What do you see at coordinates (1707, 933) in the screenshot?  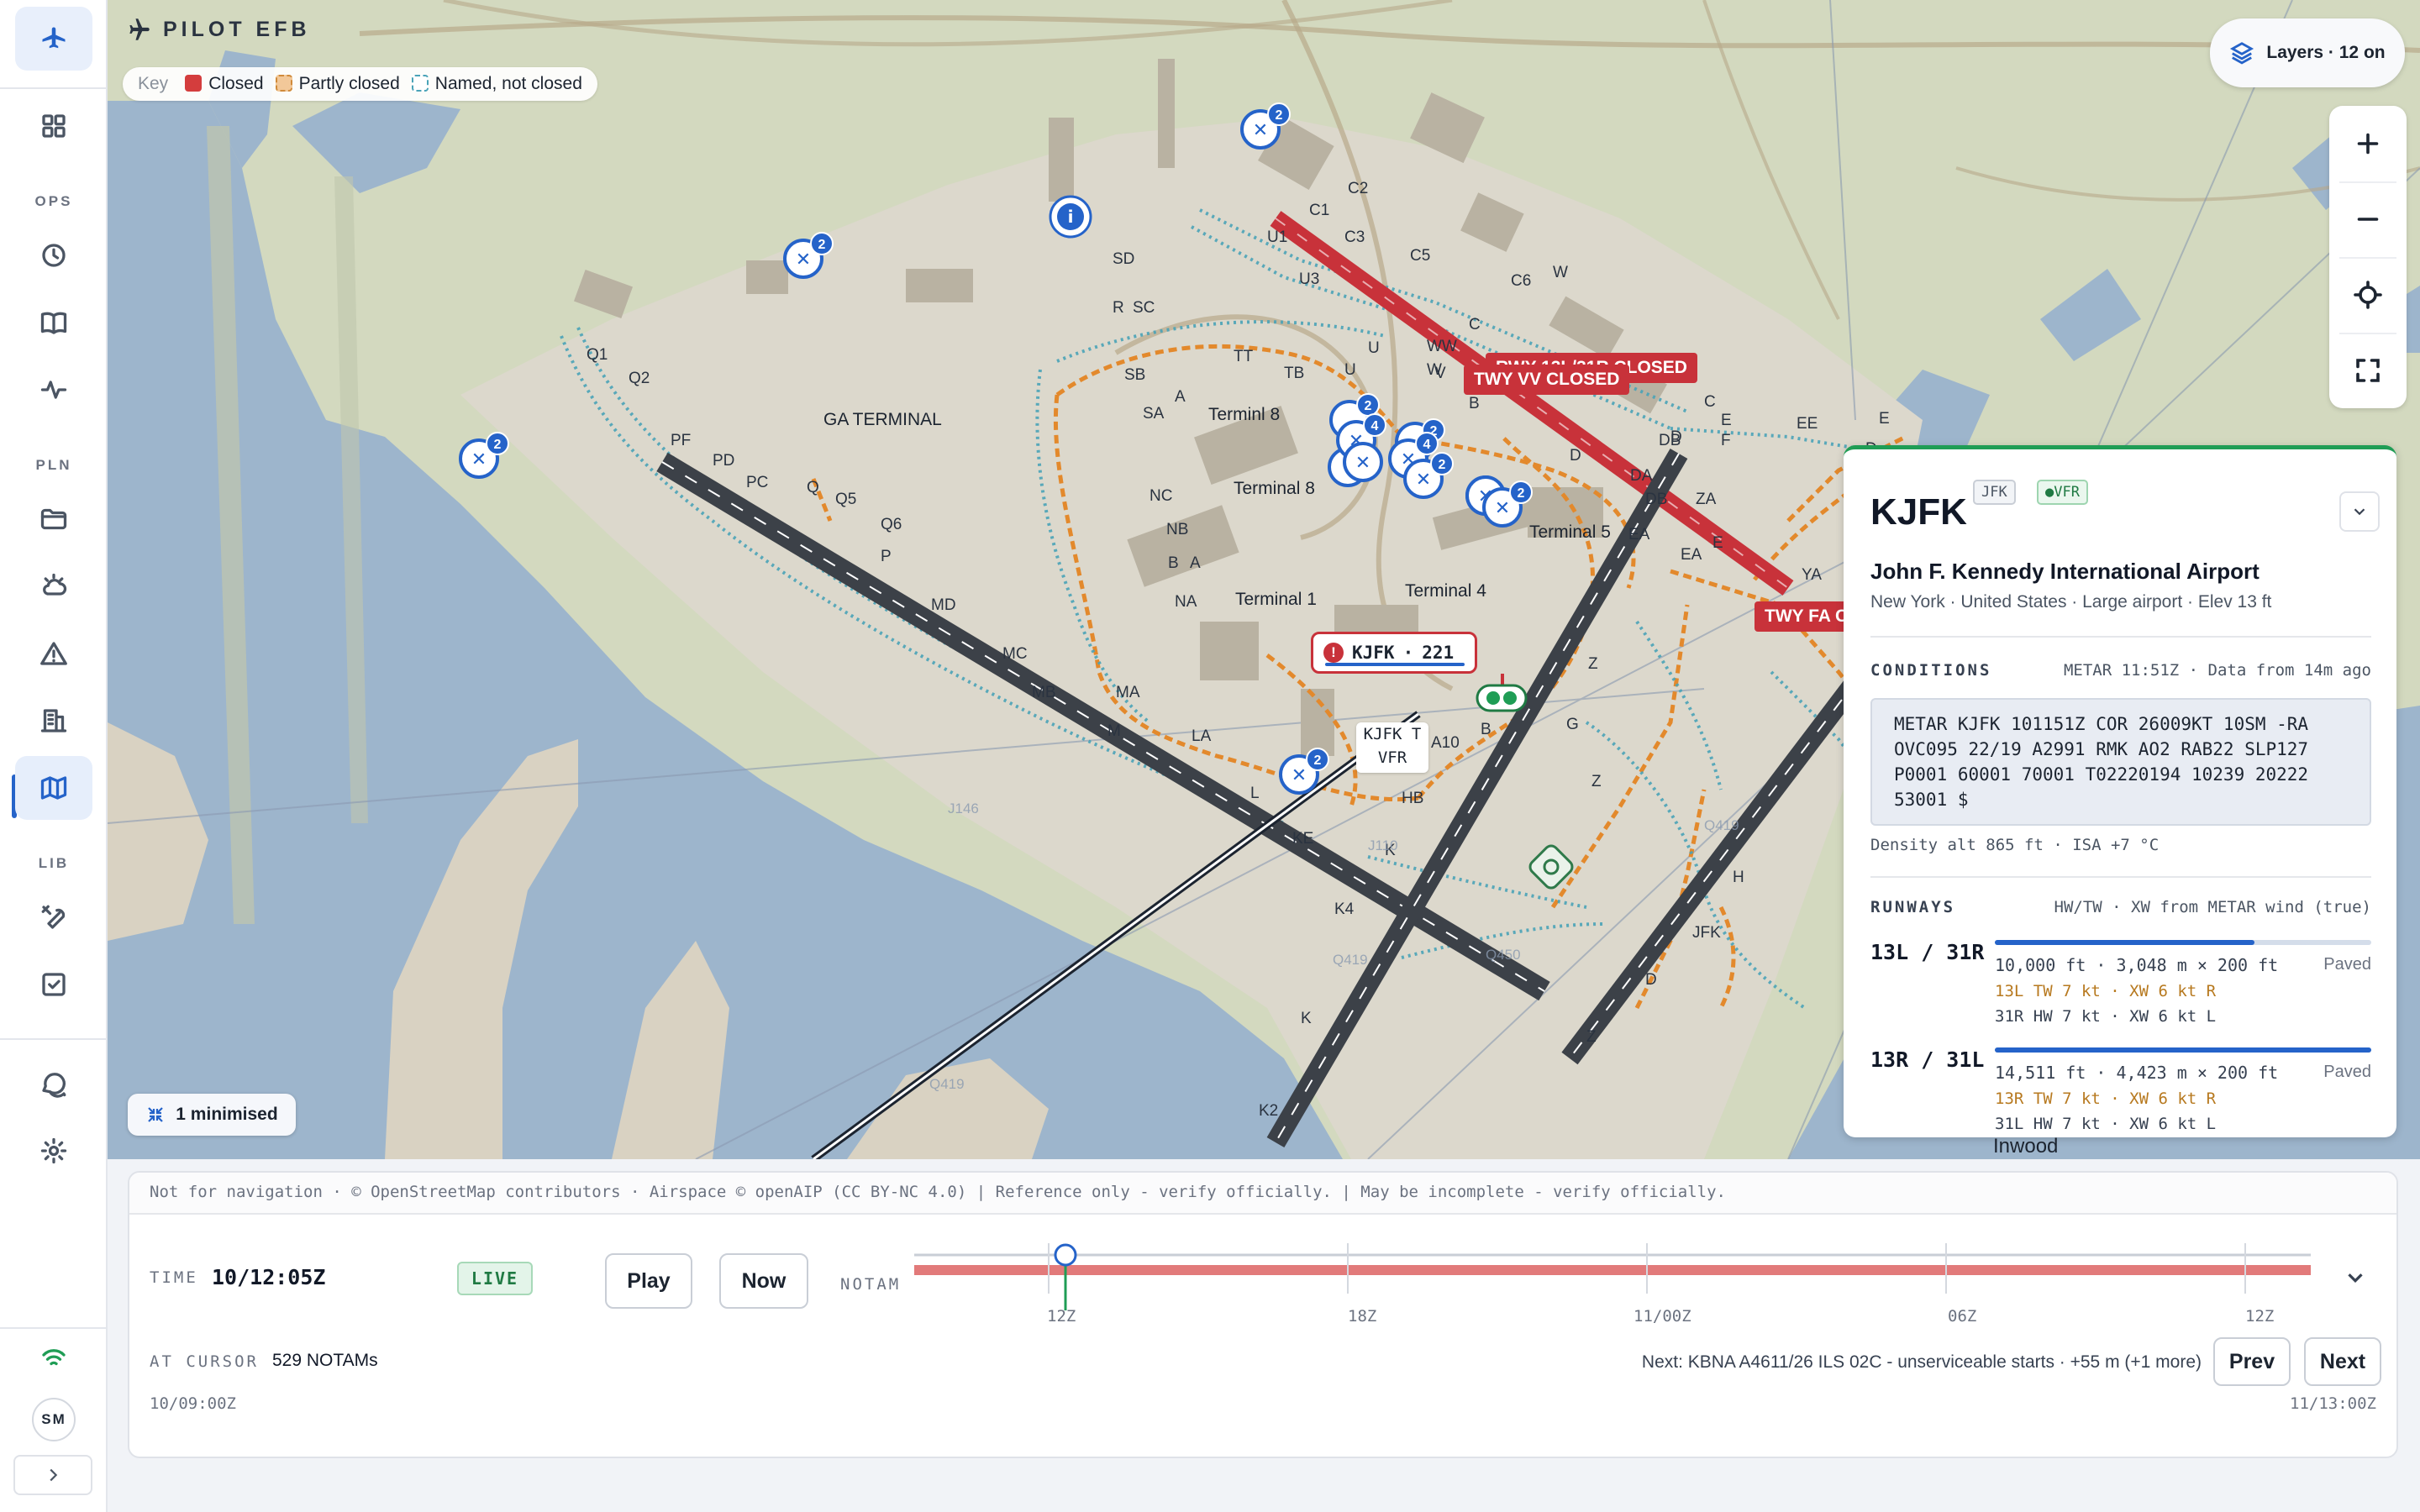 I see `svg-text: JFK` at bounding box center [1707, 933].